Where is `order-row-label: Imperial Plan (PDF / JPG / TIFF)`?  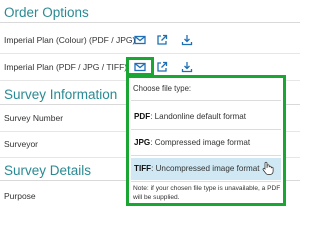
order-row-label: Imperial Plan (PDF / JPG / TIFF) is located at coordinates (66, 67).